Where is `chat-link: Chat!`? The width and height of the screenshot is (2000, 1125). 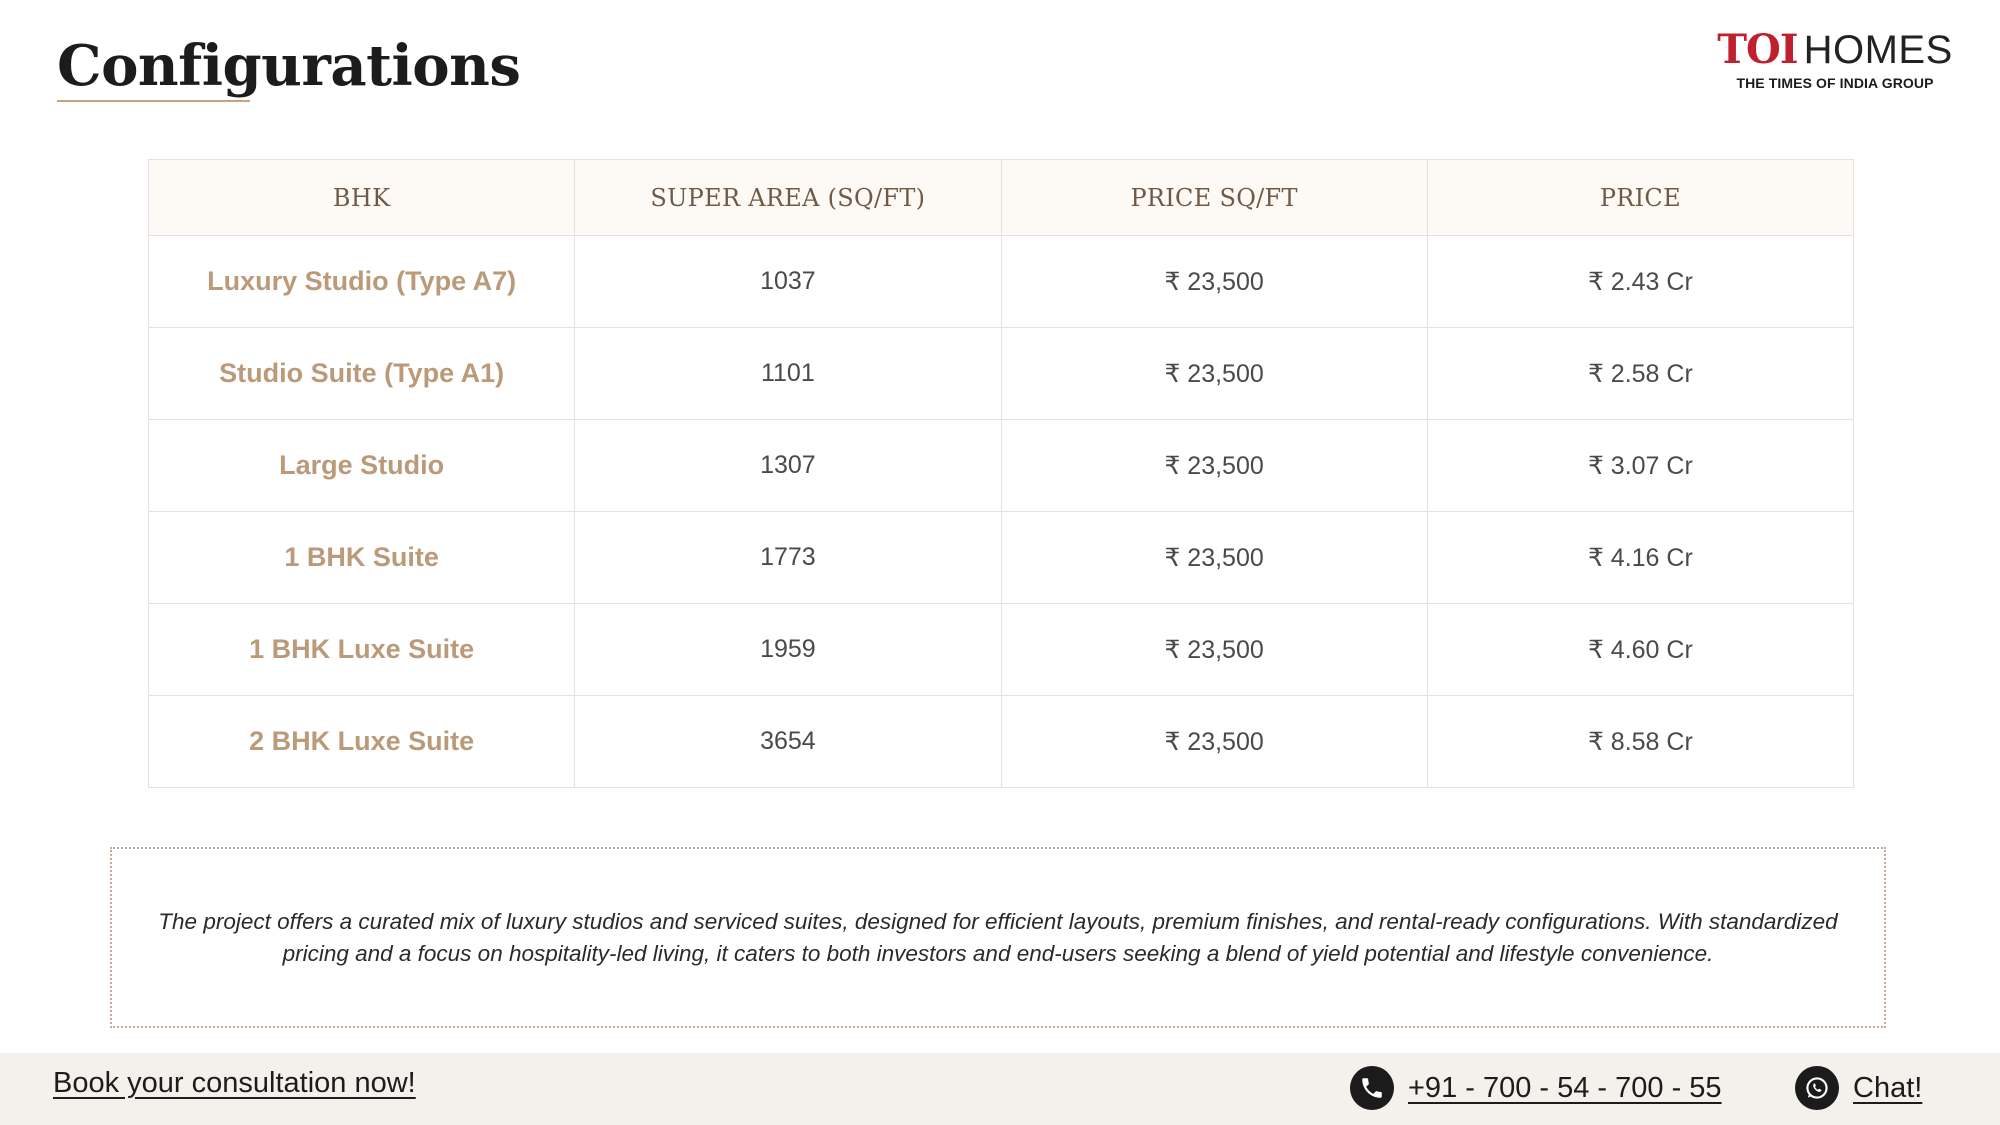 chat-link: Chat! is located at coordinates (1887, 1088).